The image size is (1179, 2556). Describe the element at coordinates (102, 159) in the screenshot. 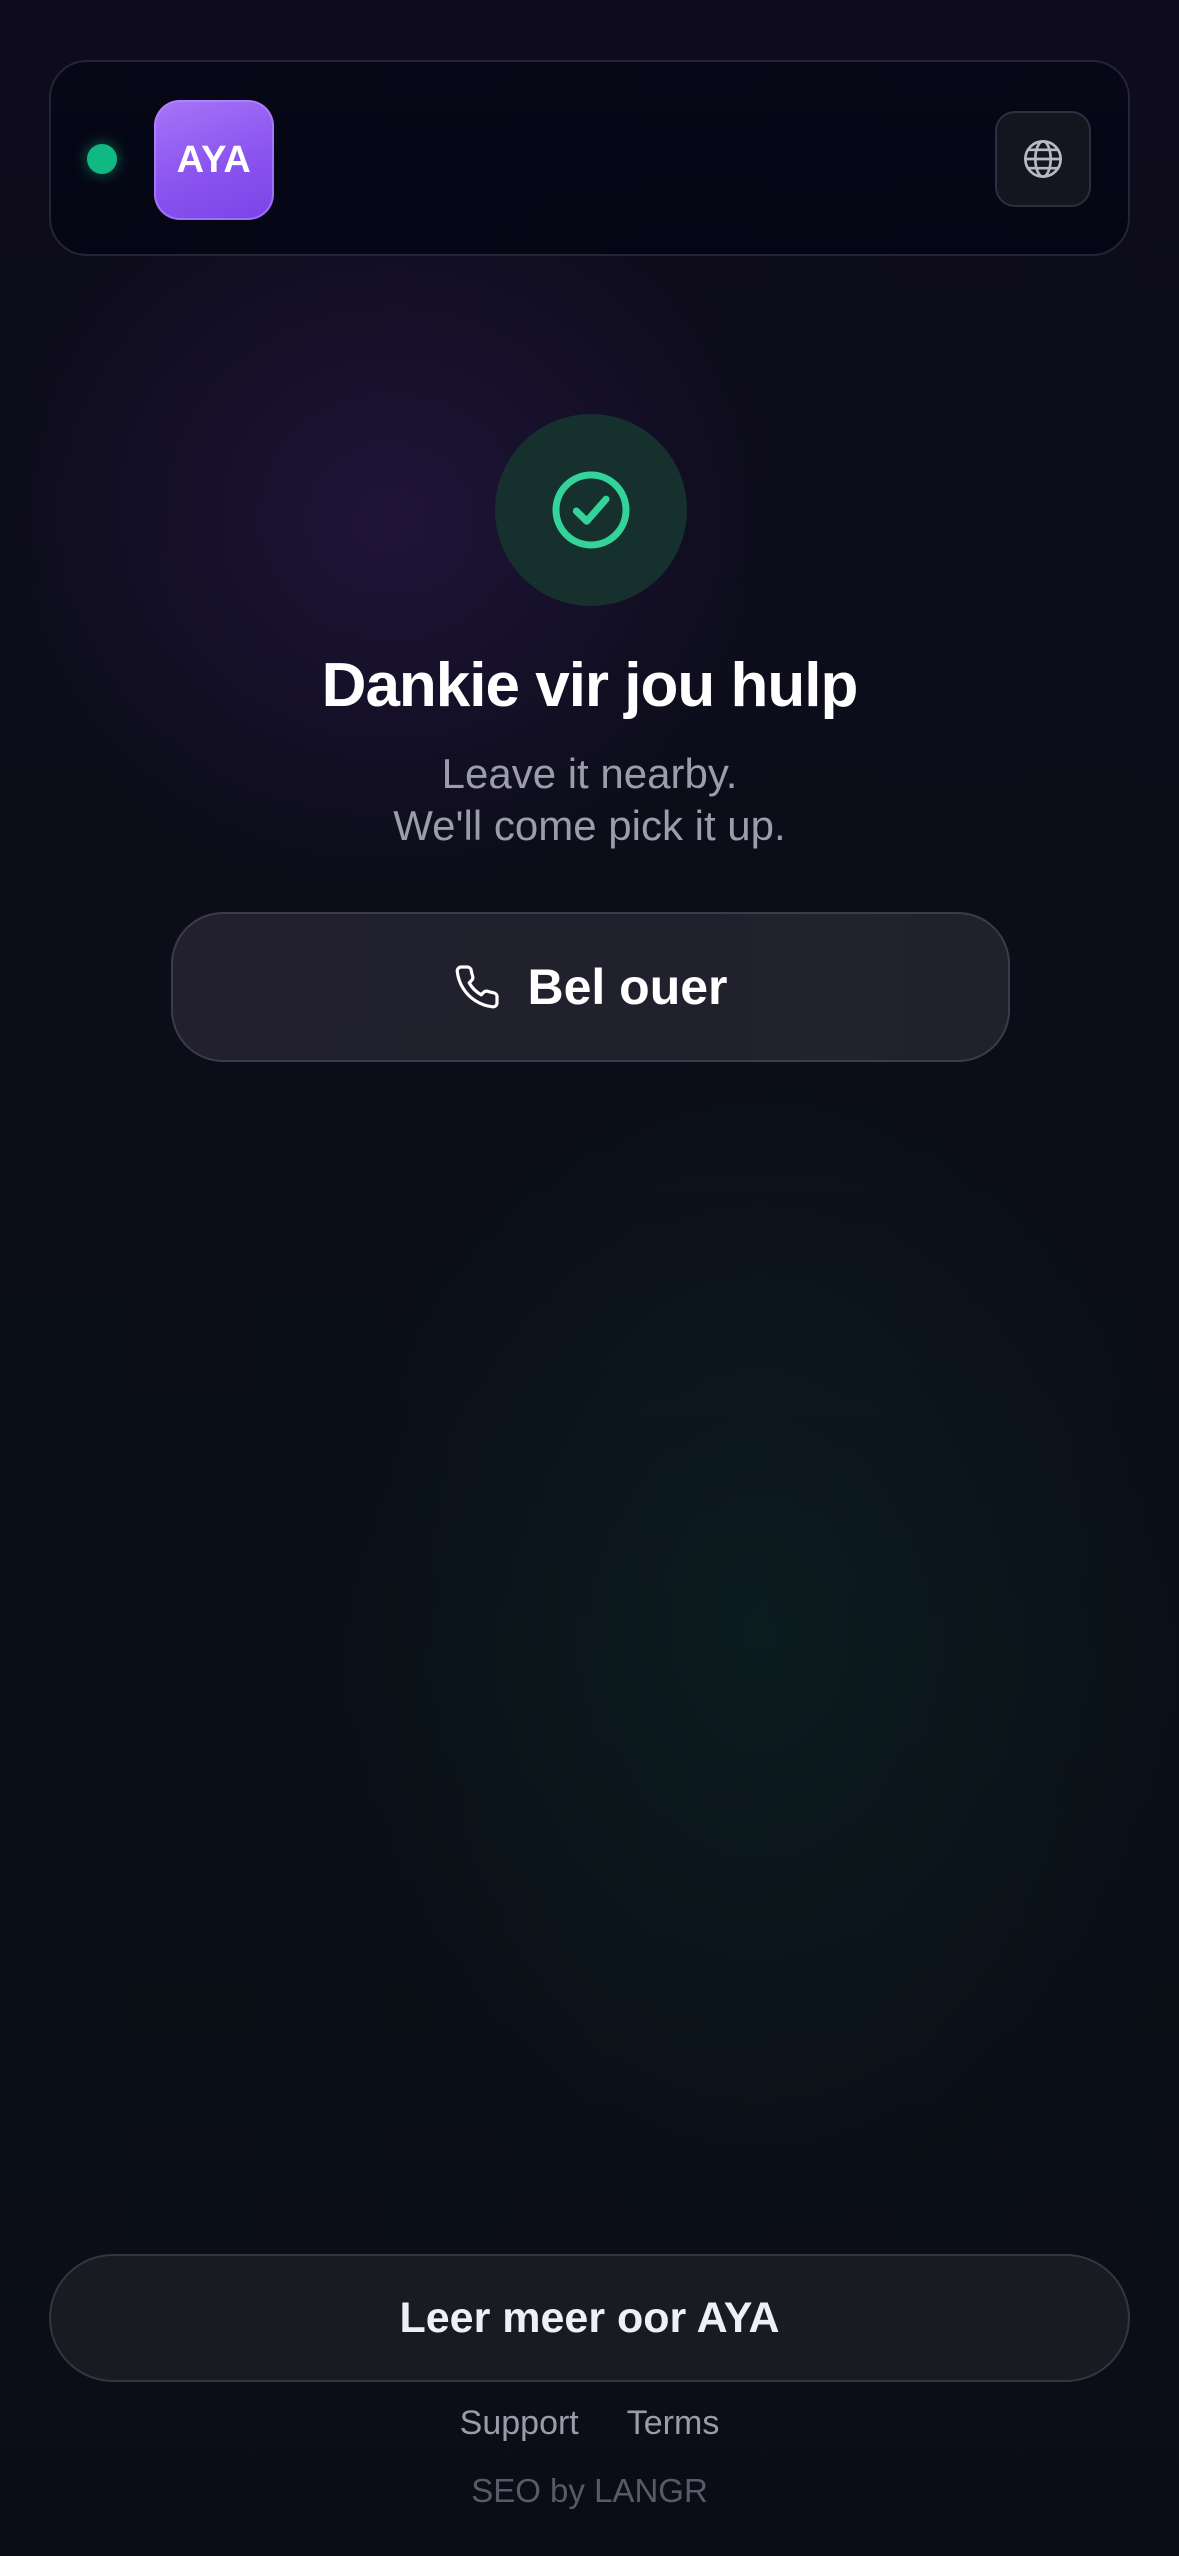

I see `status-indicator-dot` at that location.